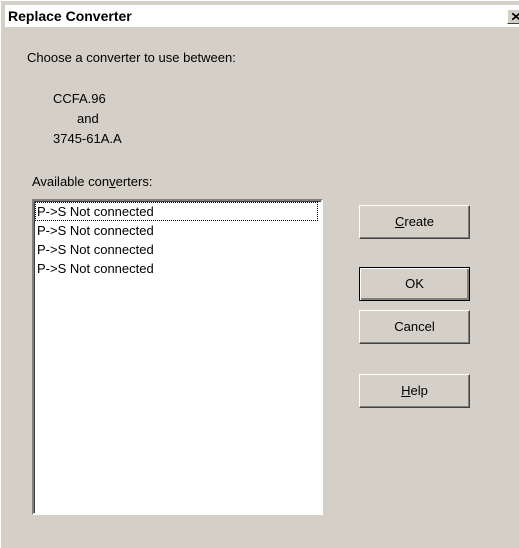 Image resolution: width=519 pixels, height=548 pixels. What do you see at coordinates (406, 390) in the screenshot?
I see `help-mnemonic: H` at bounding box center [406, 390].